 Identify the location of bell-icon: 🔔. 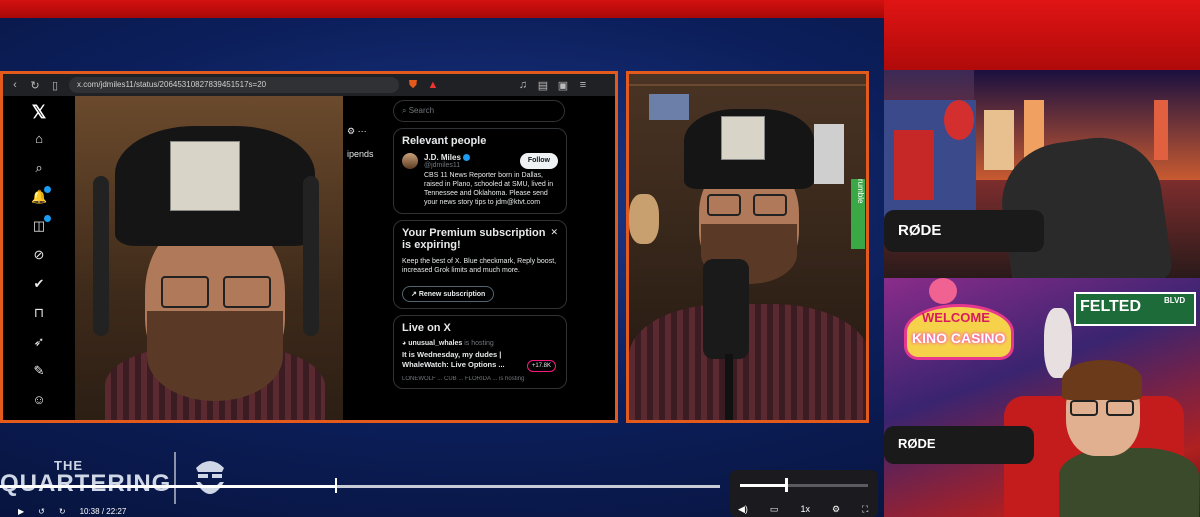
(41, 196).